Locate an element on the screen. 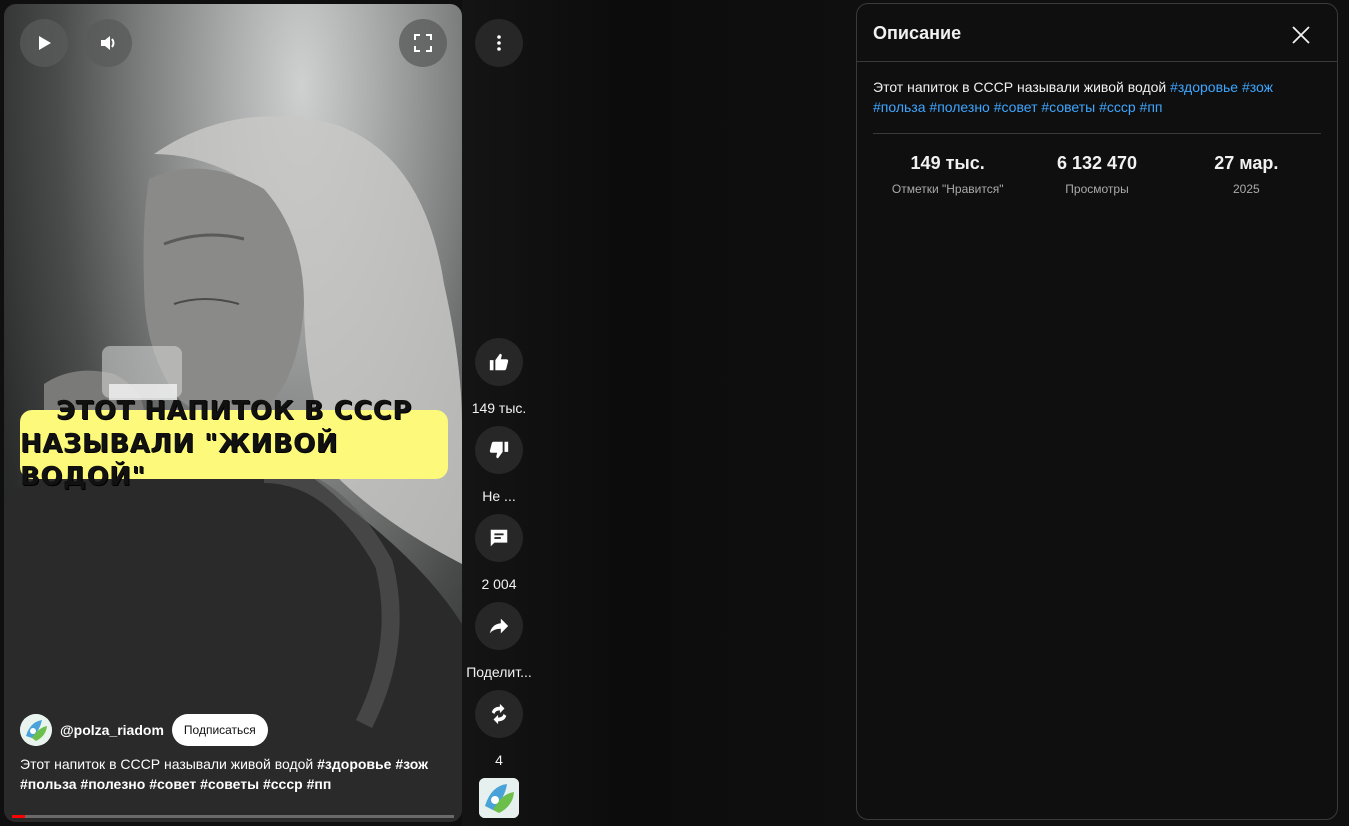  hashtag: #пп is located at coordinates (319, 784).